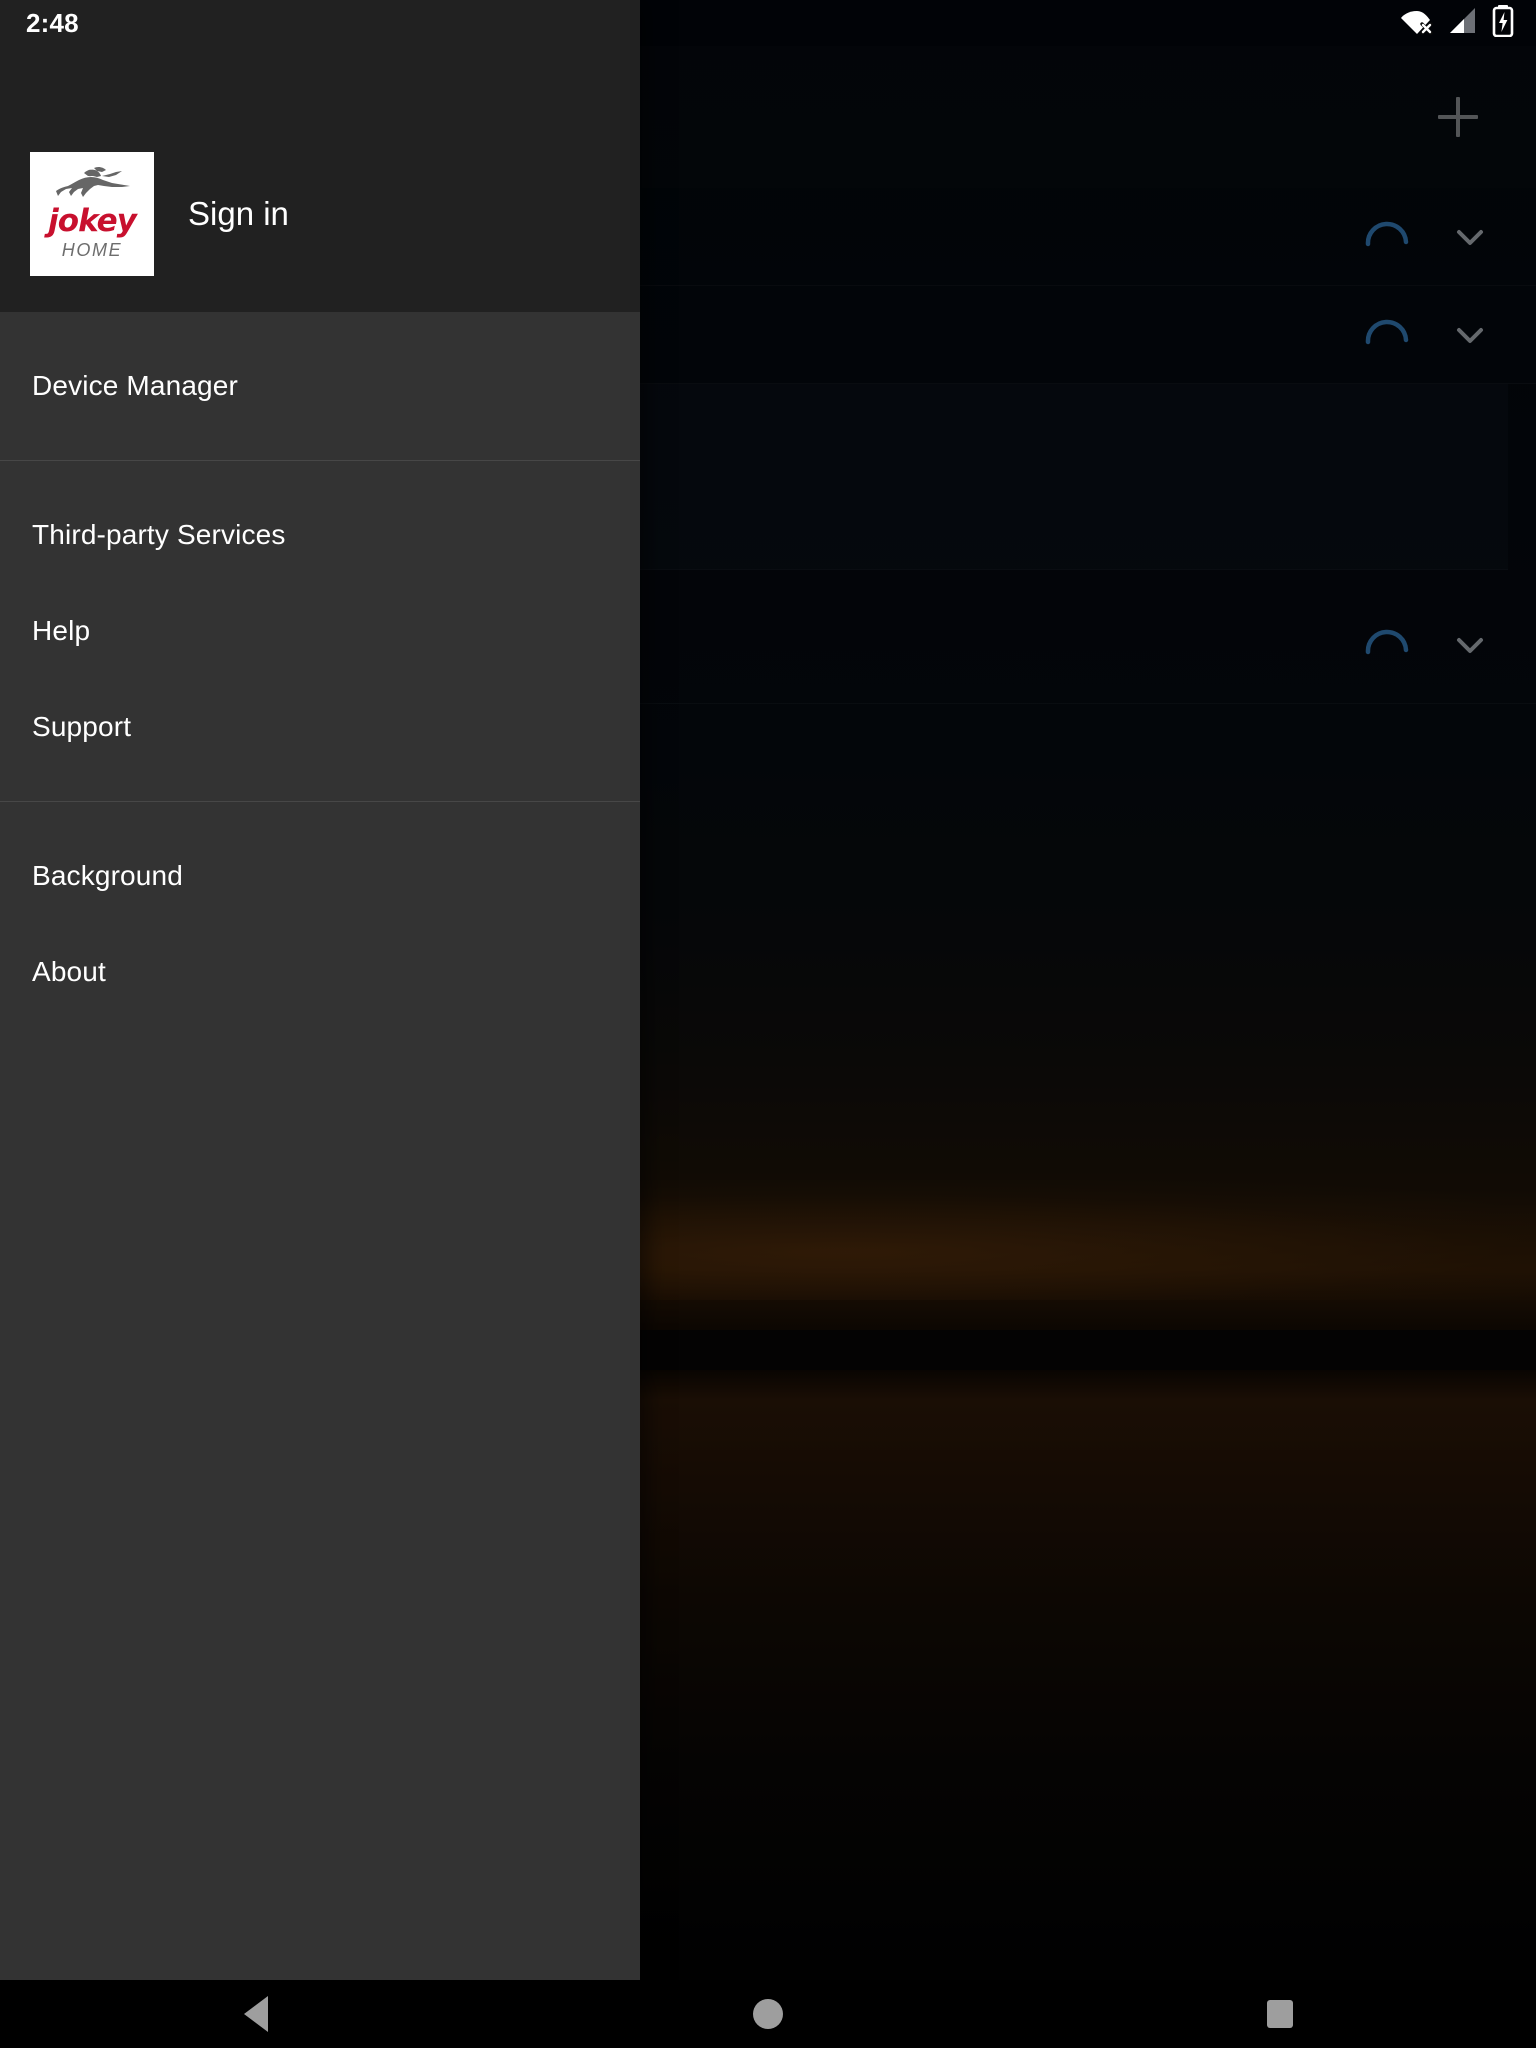 The image size is (1536, 2048). What do you see at coordinates (1417, 23) in the screenshot?
I see `wifi-disconnected-icon` at bounding box center [1417, 23].